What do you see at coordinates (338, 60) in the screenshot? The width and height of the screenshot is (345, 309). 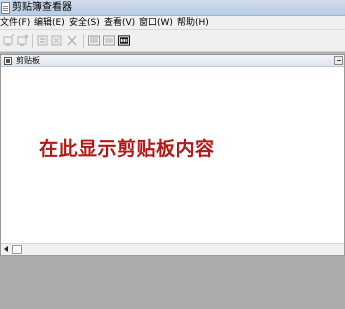 I see `minimize-icon` at bounding box center [338, 60].